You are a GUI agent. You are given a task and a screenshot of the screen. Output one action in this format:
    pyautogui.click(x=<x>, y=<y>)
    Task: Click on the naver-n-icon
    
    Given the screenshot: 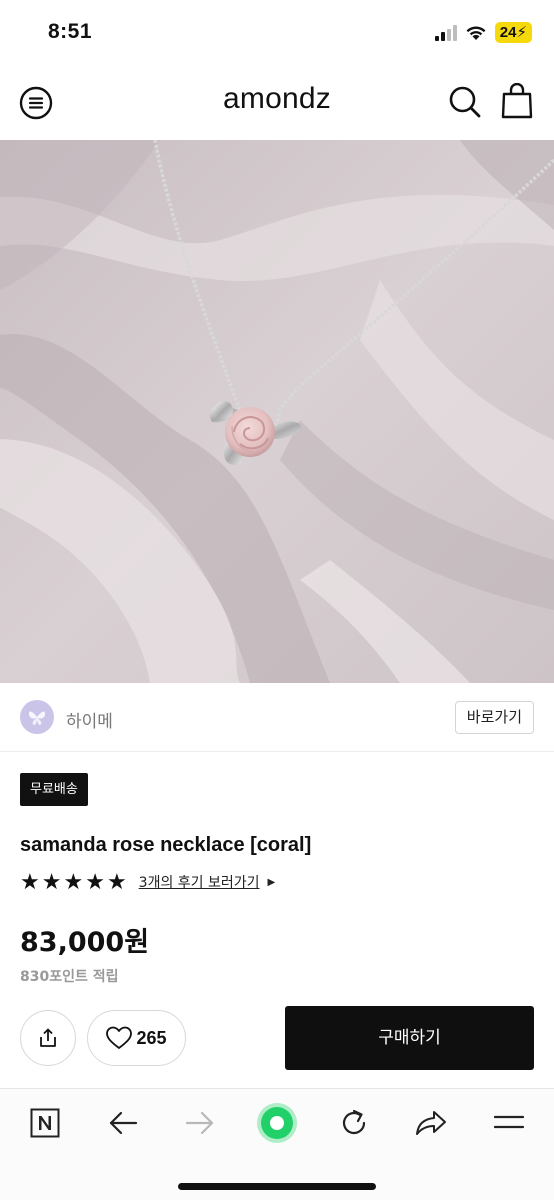 What is the action you would take?
    pyautogui.click(x=45, y=1123)
    